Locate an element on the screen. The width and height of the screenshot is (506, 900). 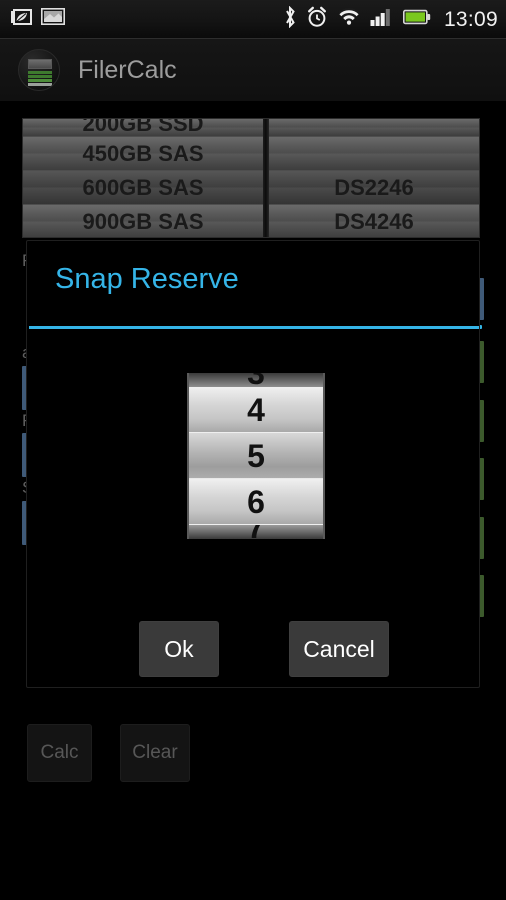
alarm-clock-icon is located at coordinates (317, 19).